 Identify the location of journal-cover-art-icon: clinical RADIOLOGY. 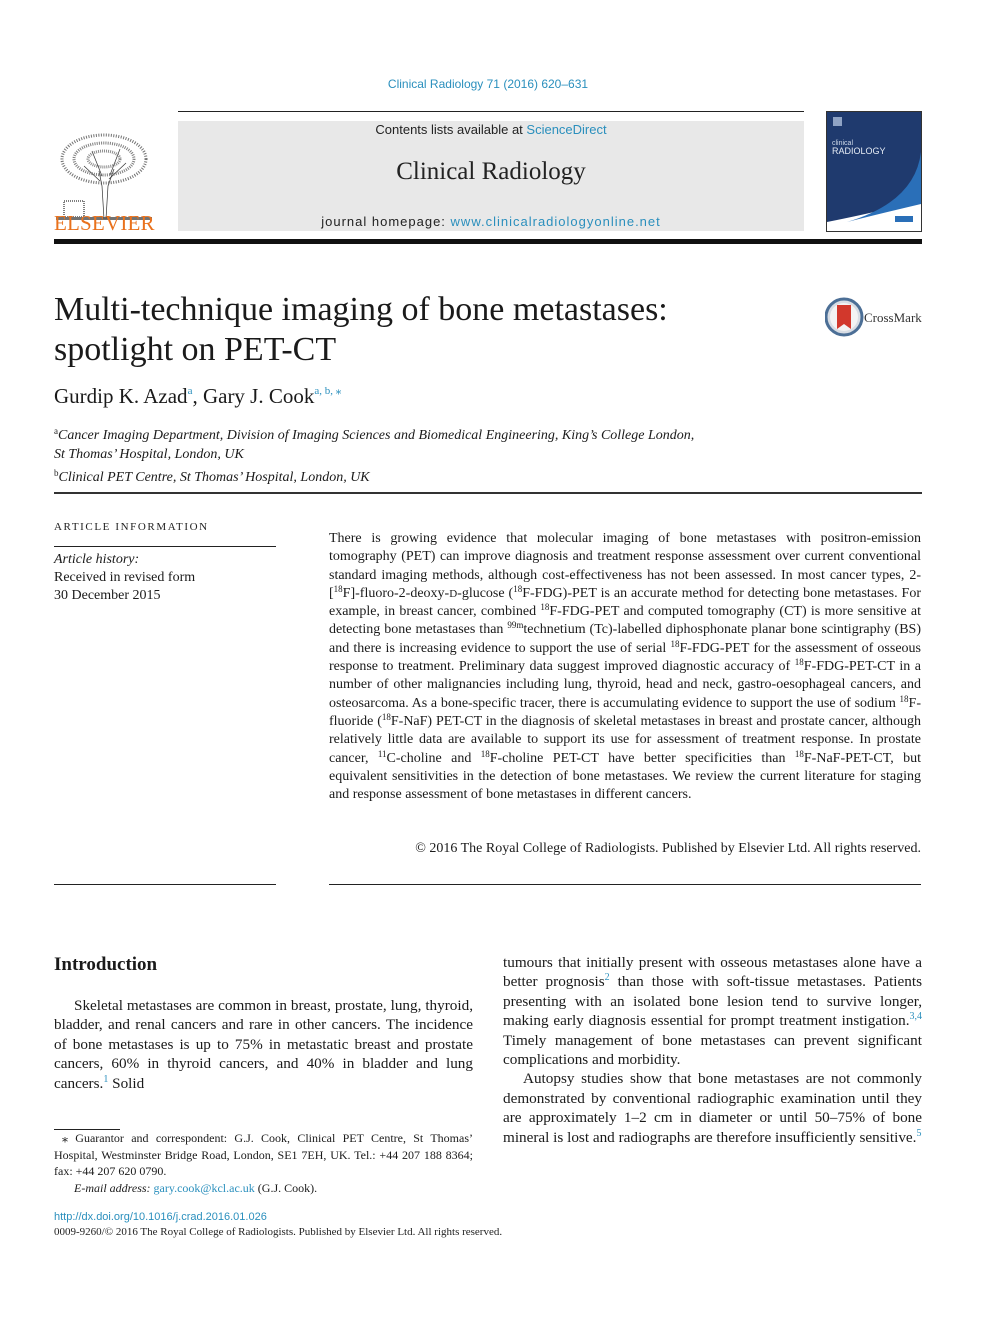
(874, 167).